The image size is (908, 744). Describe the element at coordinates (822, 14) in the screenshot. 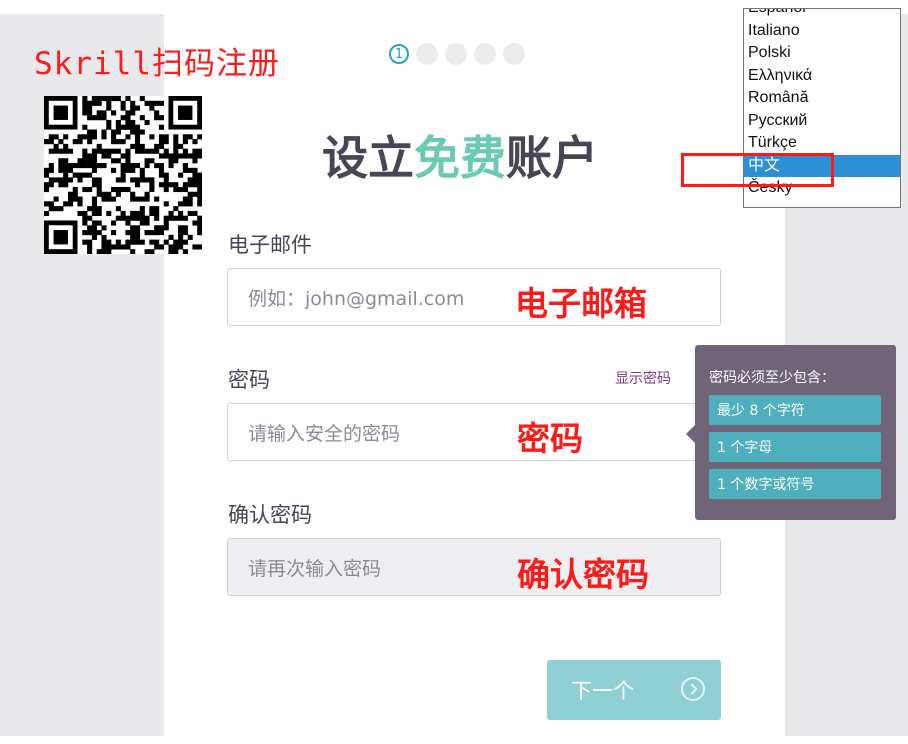

I see `language-option: Español` at that location.